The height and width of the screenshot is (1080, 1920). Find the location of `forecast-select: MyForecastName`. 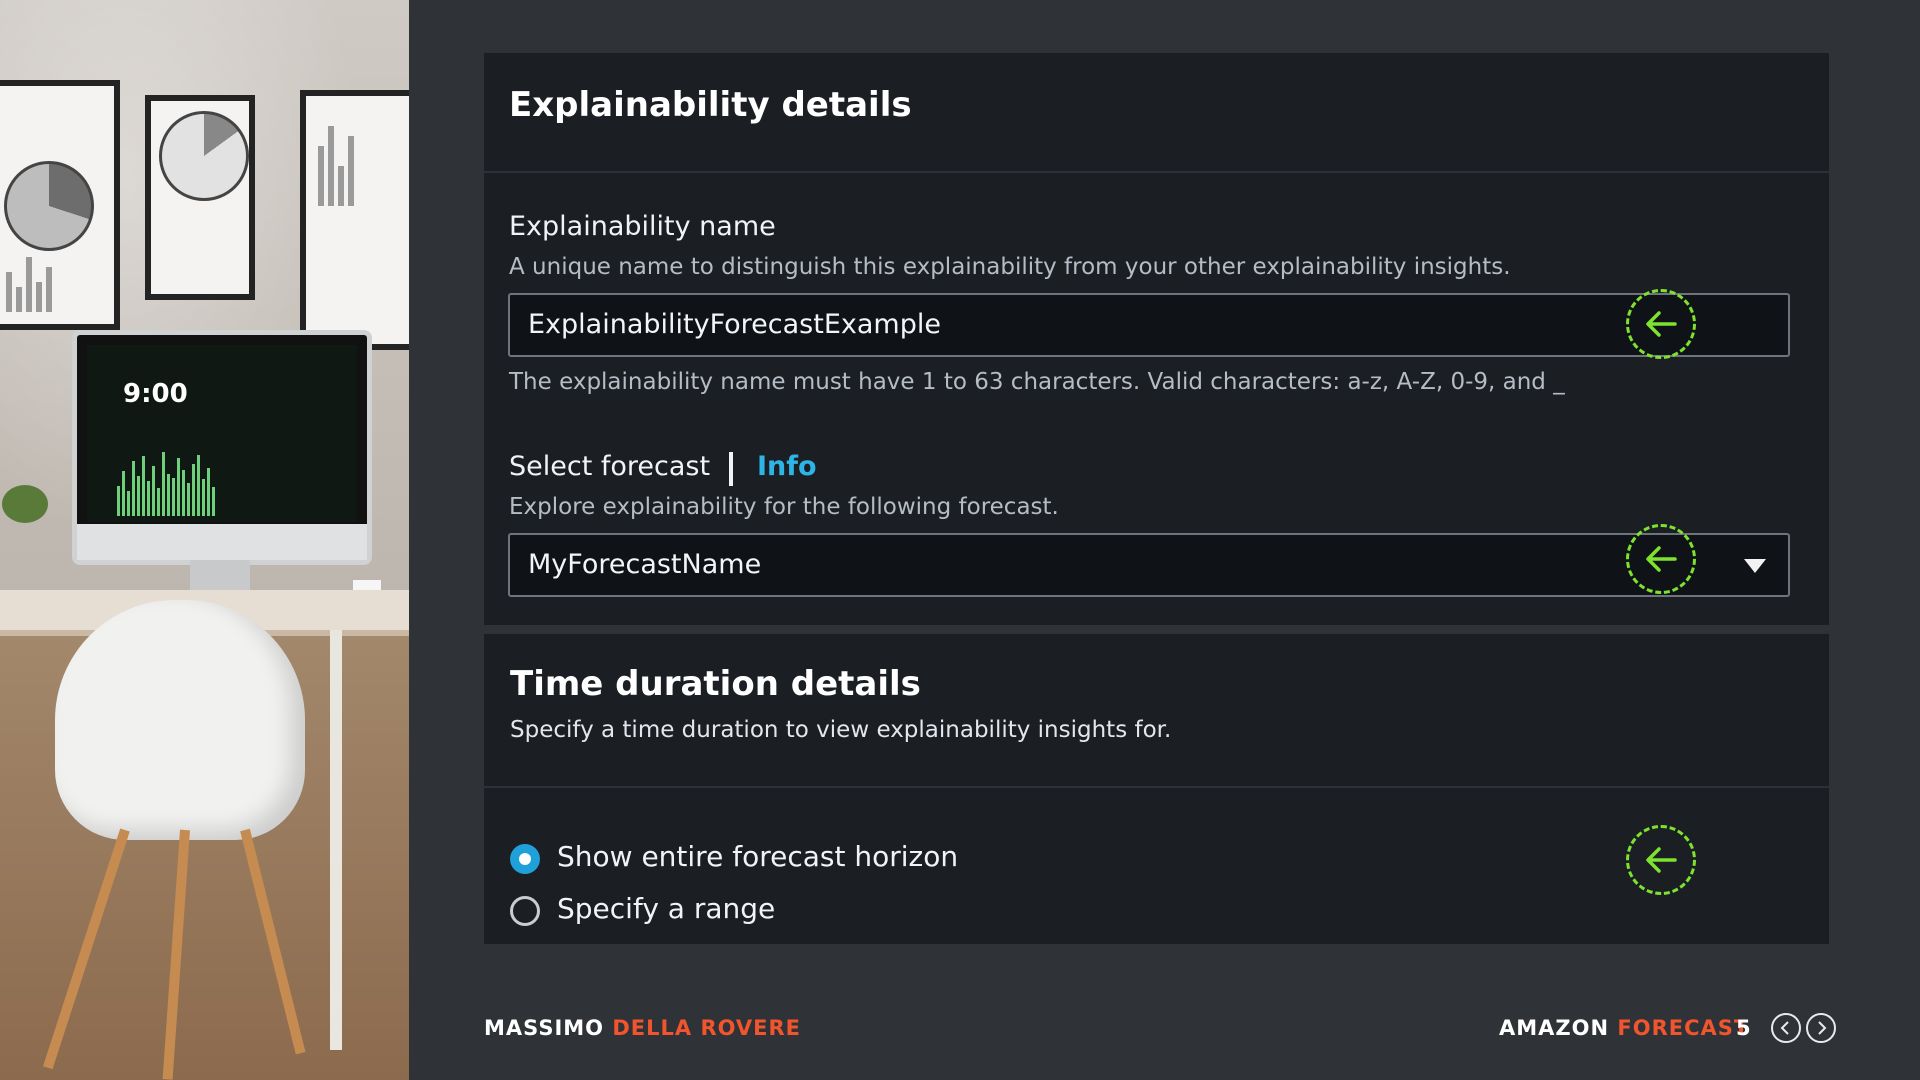

forecast-select: MyForecastName is located at coordinates (1149, 565).